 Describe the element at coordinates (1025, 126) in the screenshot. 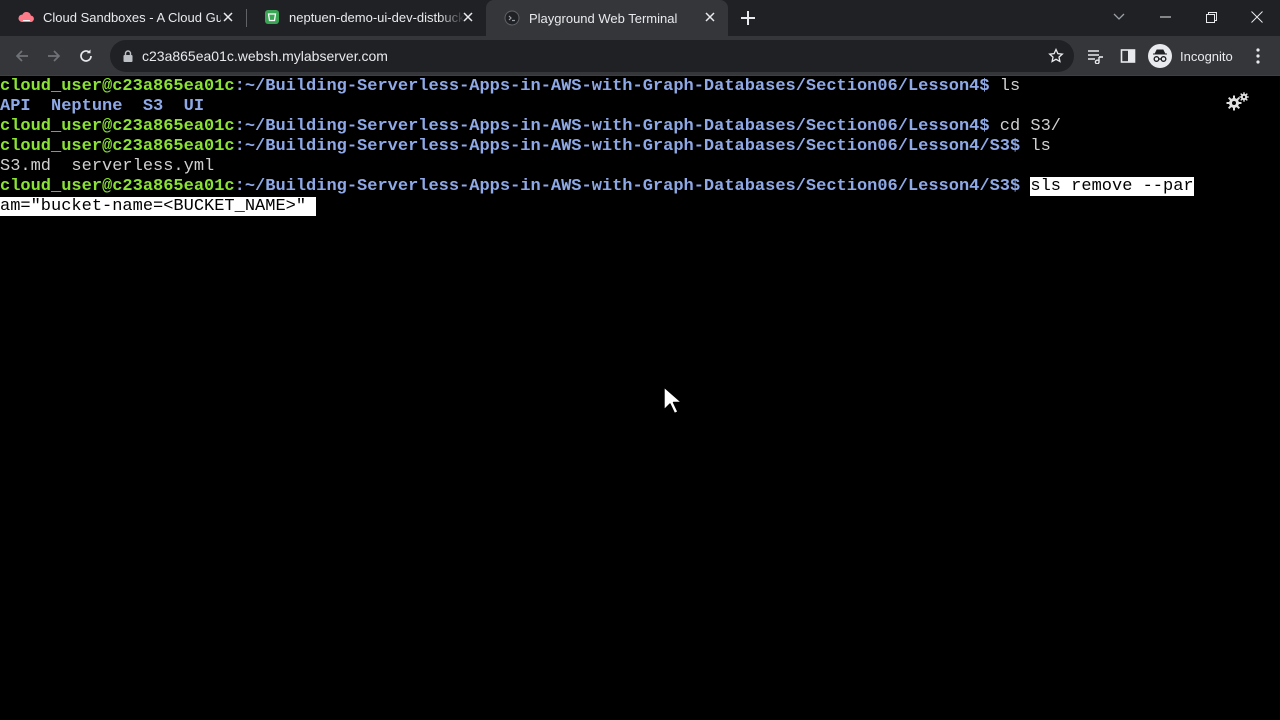

I see `command-text: cd S3/` at that location.